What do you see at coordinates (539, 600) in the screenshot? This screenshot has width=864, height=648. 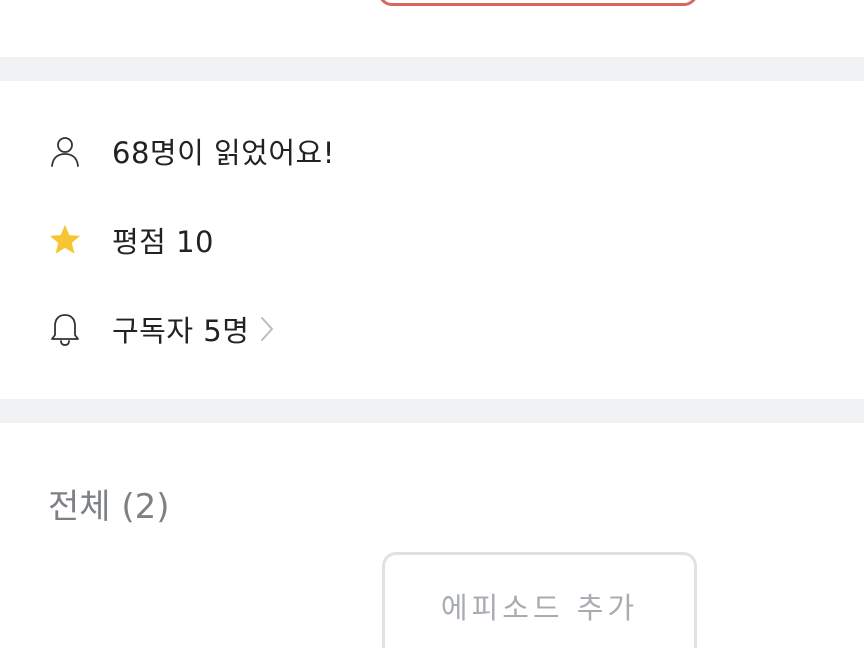 I see `add-episode-button: 에피소드 추가` at bounding box center [539, 600].